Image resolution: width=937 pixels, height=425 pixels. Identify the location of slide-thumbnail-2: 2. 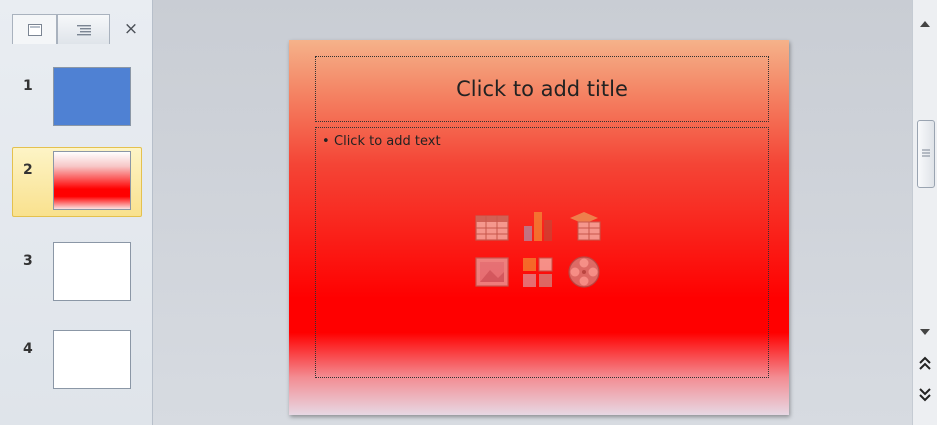
(77, 182).